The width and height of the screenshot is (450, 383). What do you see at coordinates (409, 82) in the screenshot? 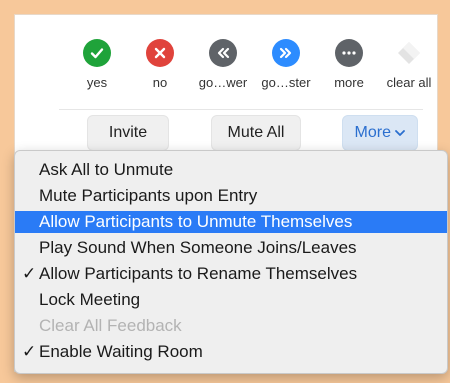
I see `reaction-label: clear all` at bounding box center [409, 82].